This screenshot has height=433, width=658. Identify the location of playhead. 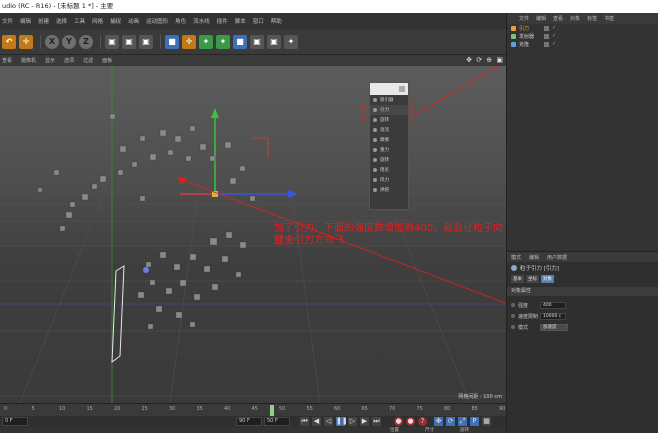
(272, 410).